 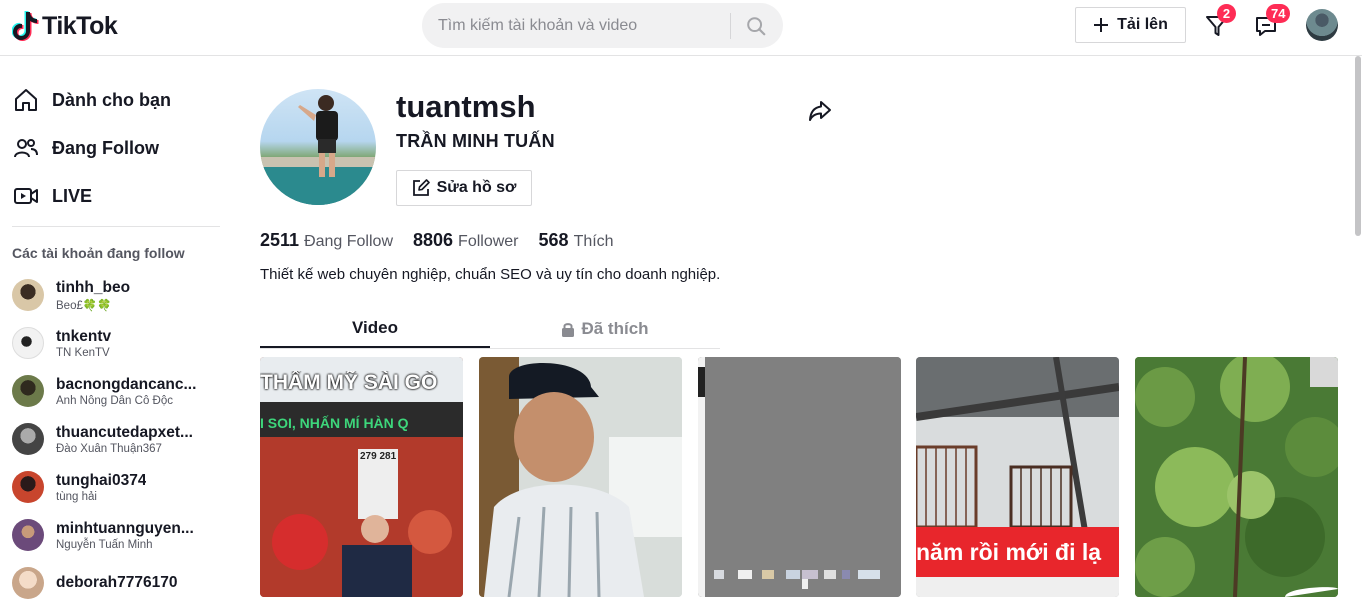 I want to click on nav-for-you: Dành cho bạn, so click(x=91, y=100).